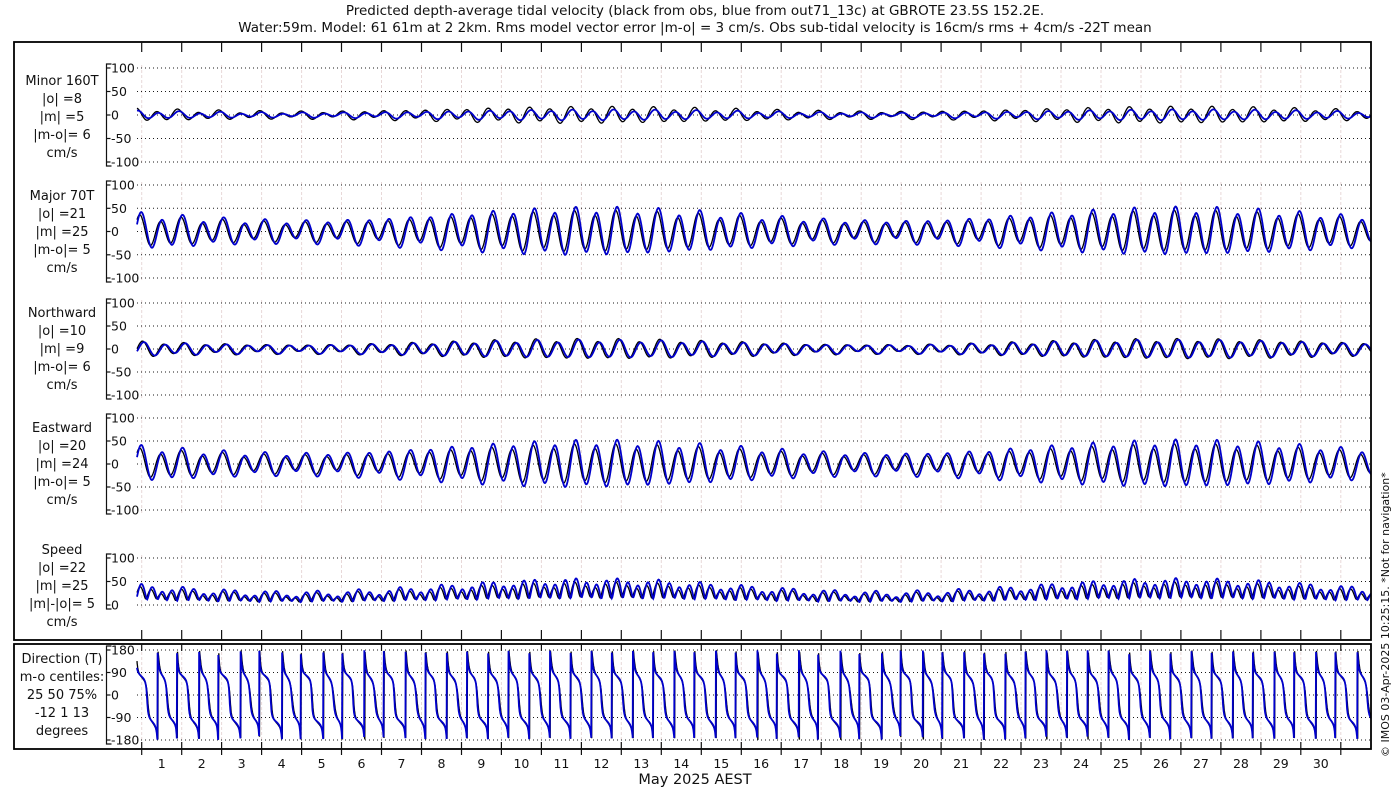  What do you see at coordinates (1121, 763) in the screenshot?
I see `x-tick-label: 25` at bounding box center [1121, 763].